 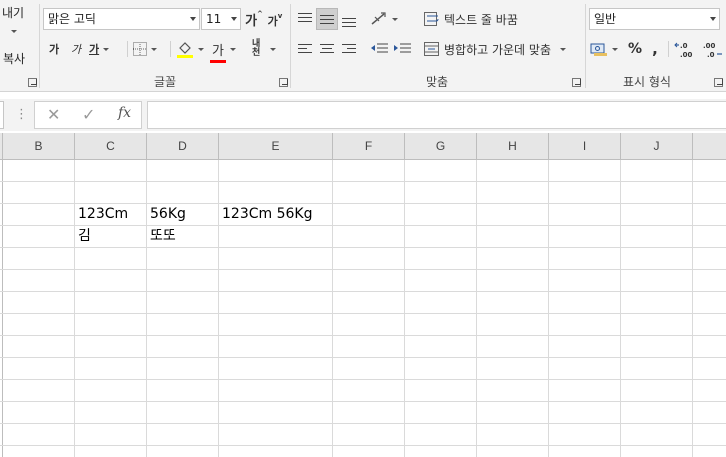 I want to click on comma-icon: ,, so click(x=655, y=49).